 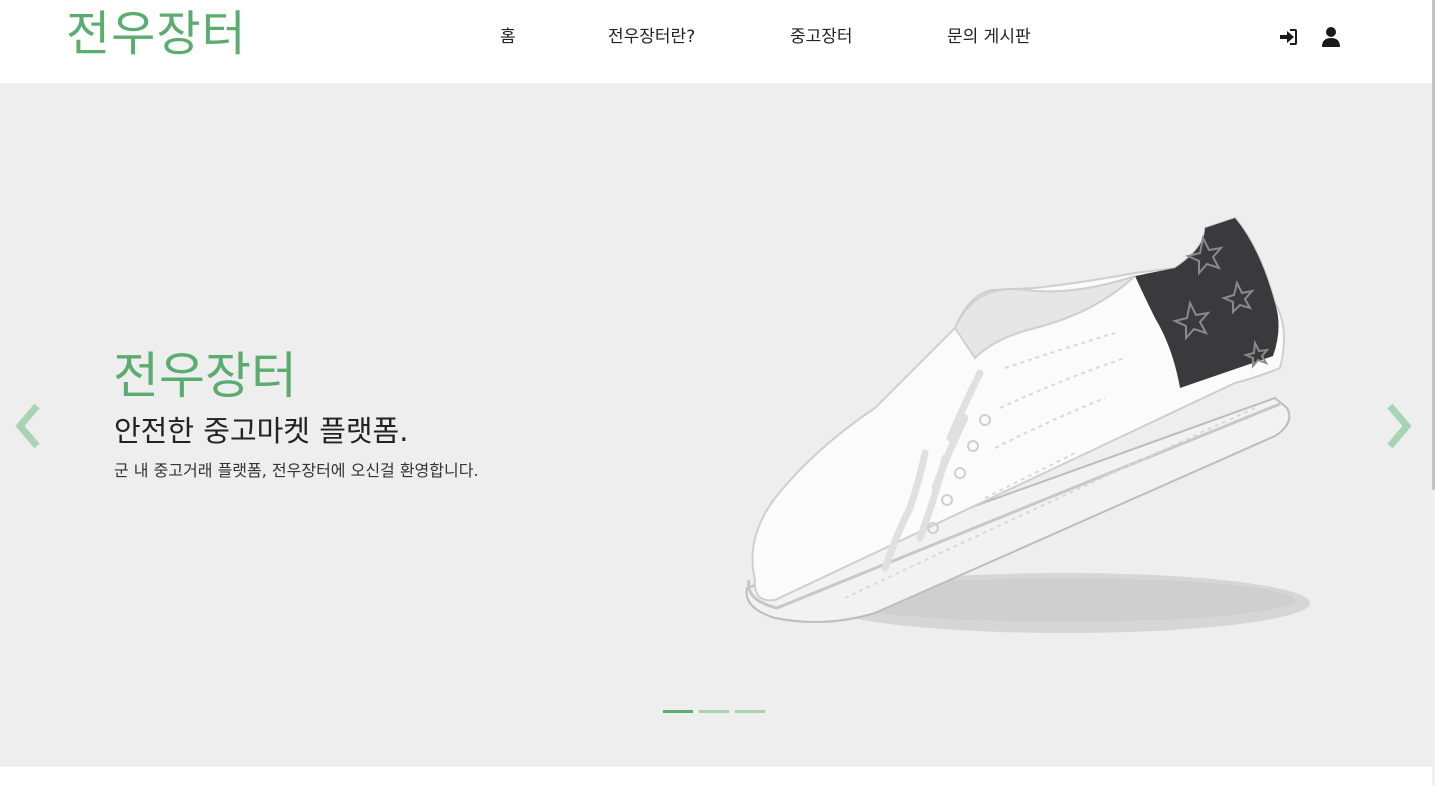 I want to click on sign-in-icon, so click(x=1288, y=37).